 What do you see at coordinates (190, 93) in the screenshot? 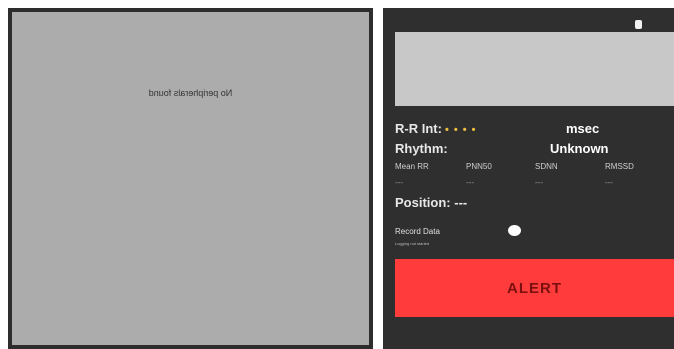
I see `no-peripherals-message: No peripherals found` at bounding box center [190, 93].